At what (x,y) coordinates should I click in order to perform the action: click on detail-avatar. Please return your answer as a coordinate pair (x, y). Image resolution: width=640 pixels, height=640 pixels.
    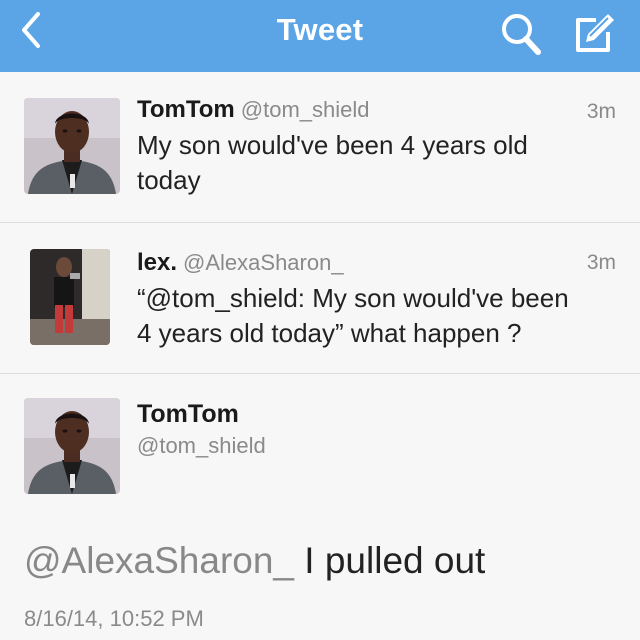
    Looking at the image, I should click on (72, 446).